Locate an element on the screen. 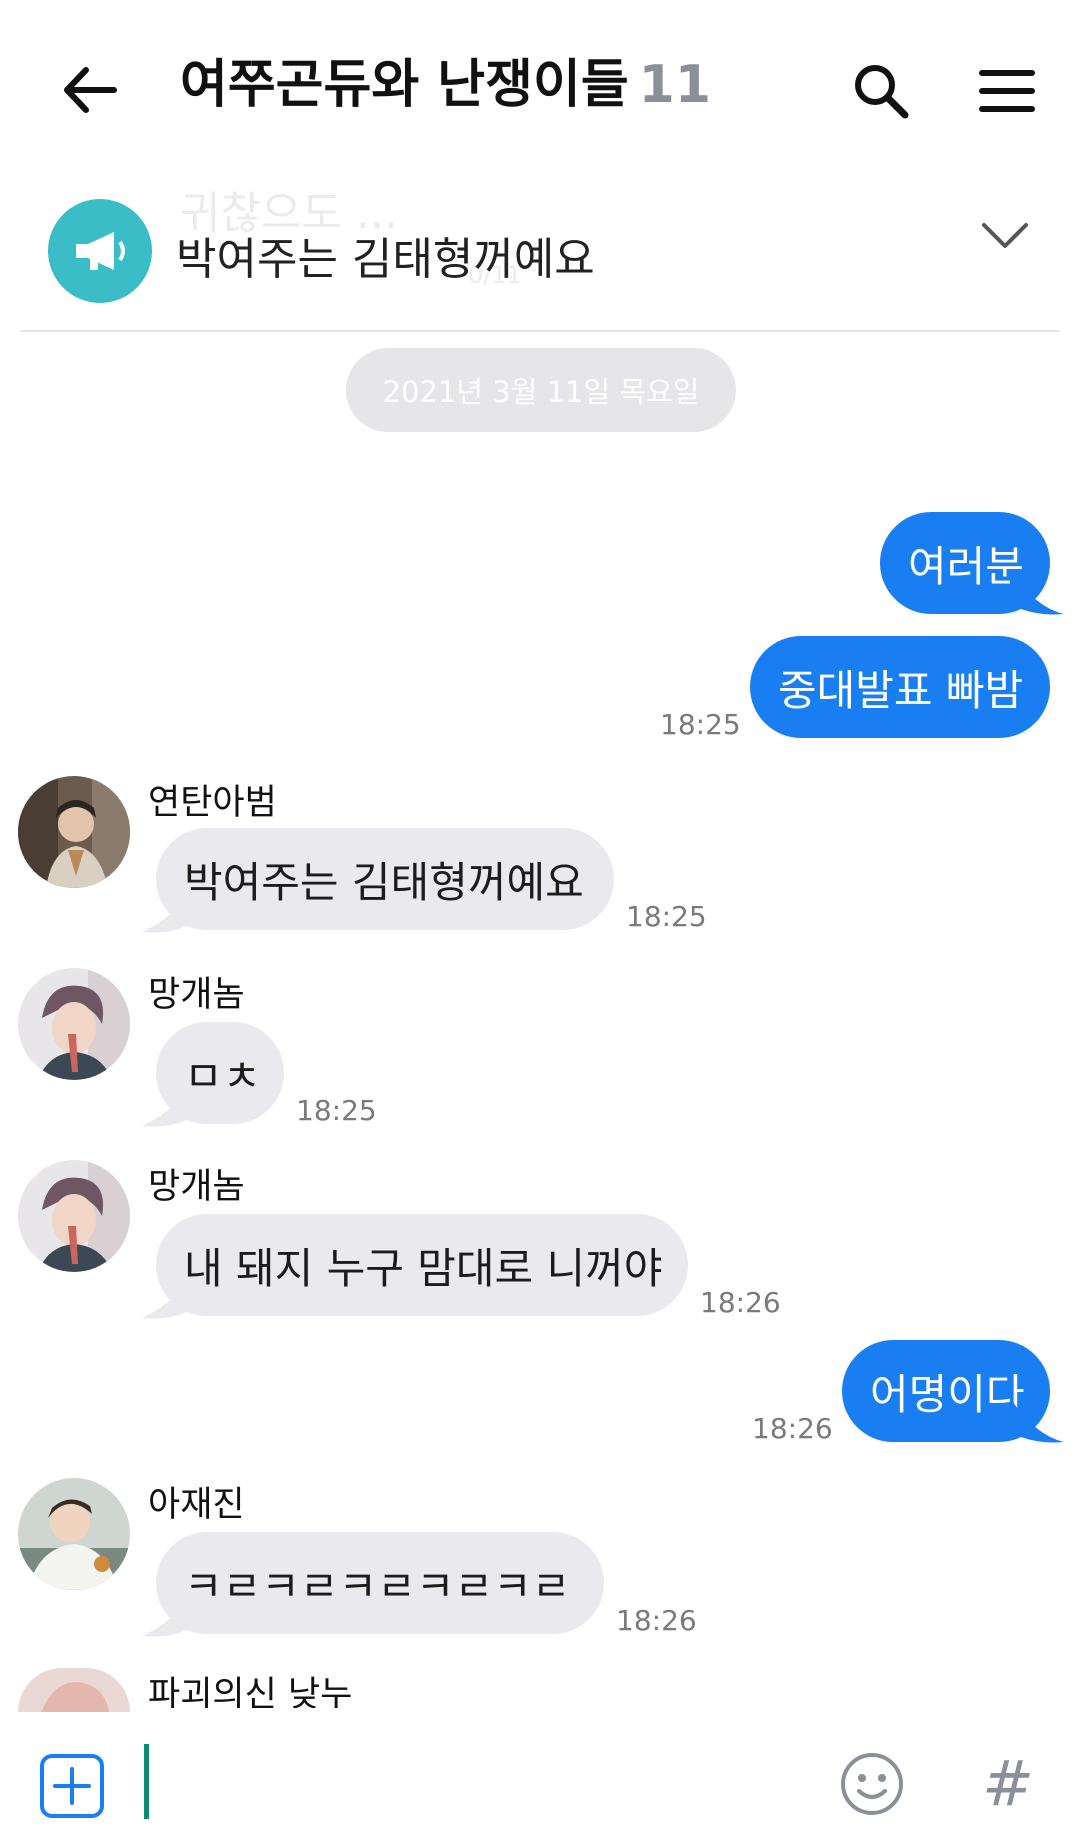 The image size is (1080, 1848). date-separator: 2021년 3월 11일 목요일 is located at coordinates (541, 390).